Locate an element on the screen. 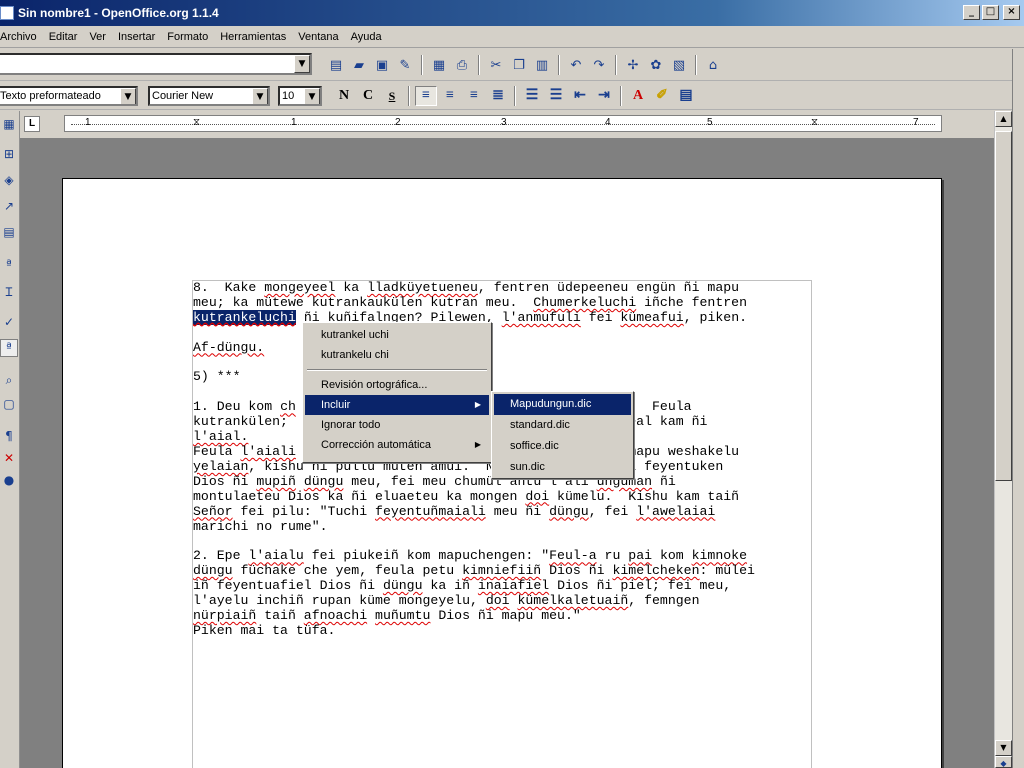  ignore-all-menu-item: Ignorar todo is located at coordinates (397, 425).